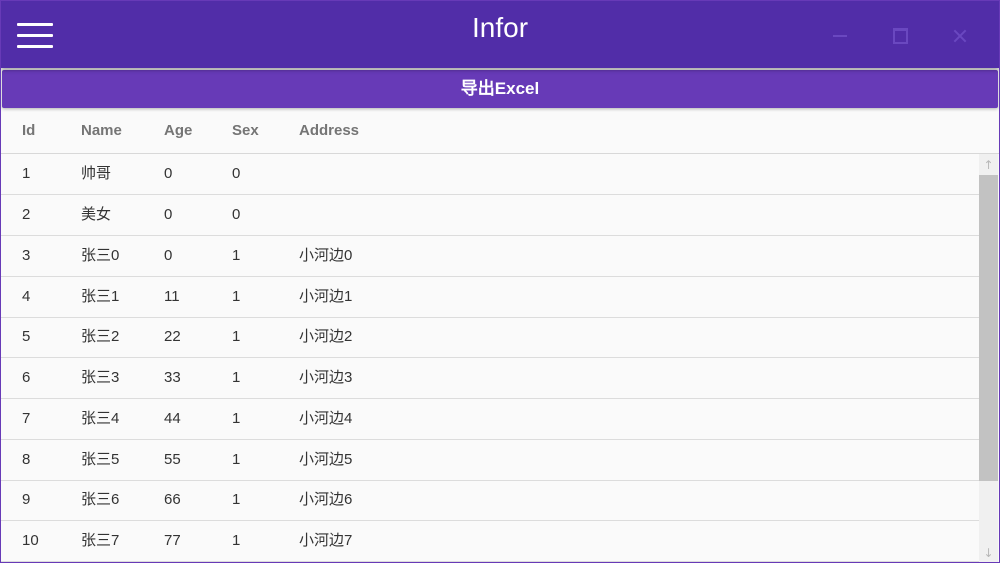  Describe the element at coordinates (960, 35) in the screenshot. I see `close-icon` at that location.